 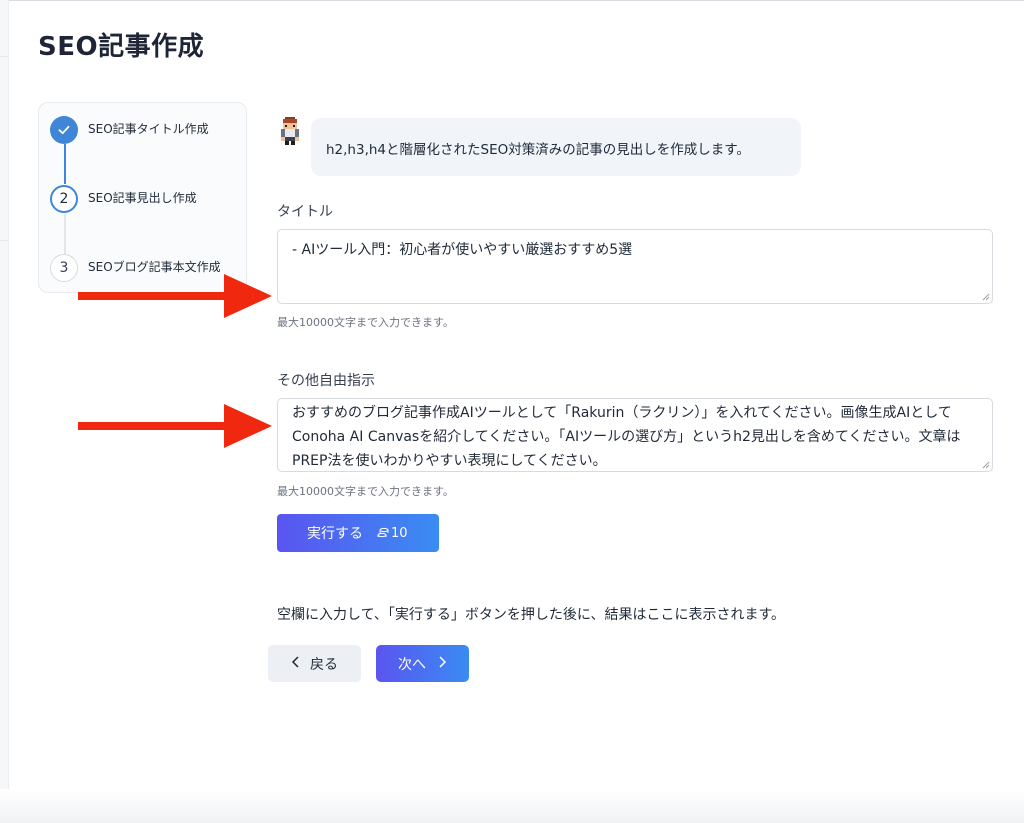 What do you see at coordinates (290, 131) in the screenshot?
I see `assistant-avatar-icon` at bounding box center [290, 131].